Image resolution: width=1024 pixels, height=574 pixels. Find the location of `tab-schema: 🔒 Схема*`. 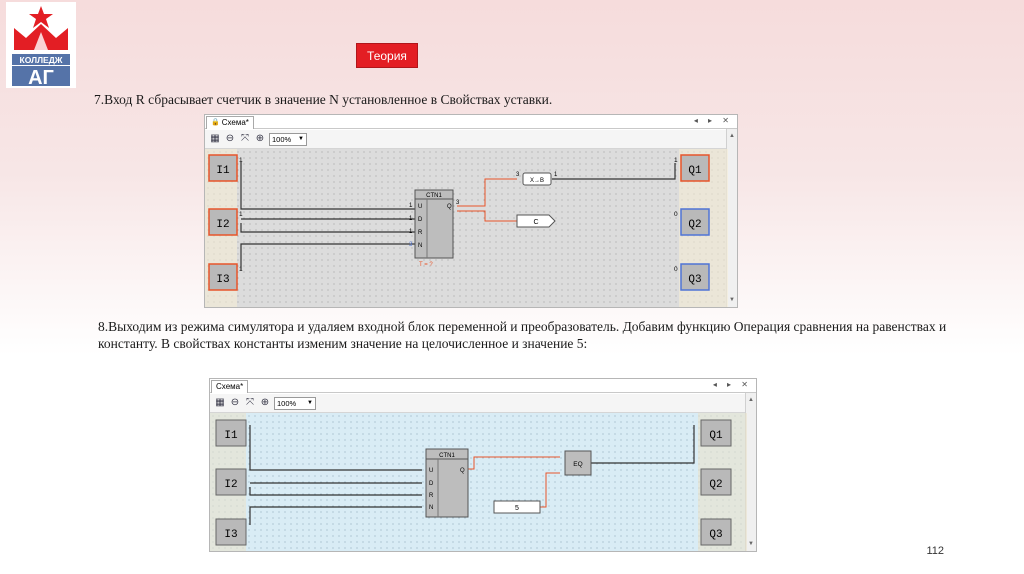

tab-schema: 🔒 Схема* is located at coordinates (230, 122).